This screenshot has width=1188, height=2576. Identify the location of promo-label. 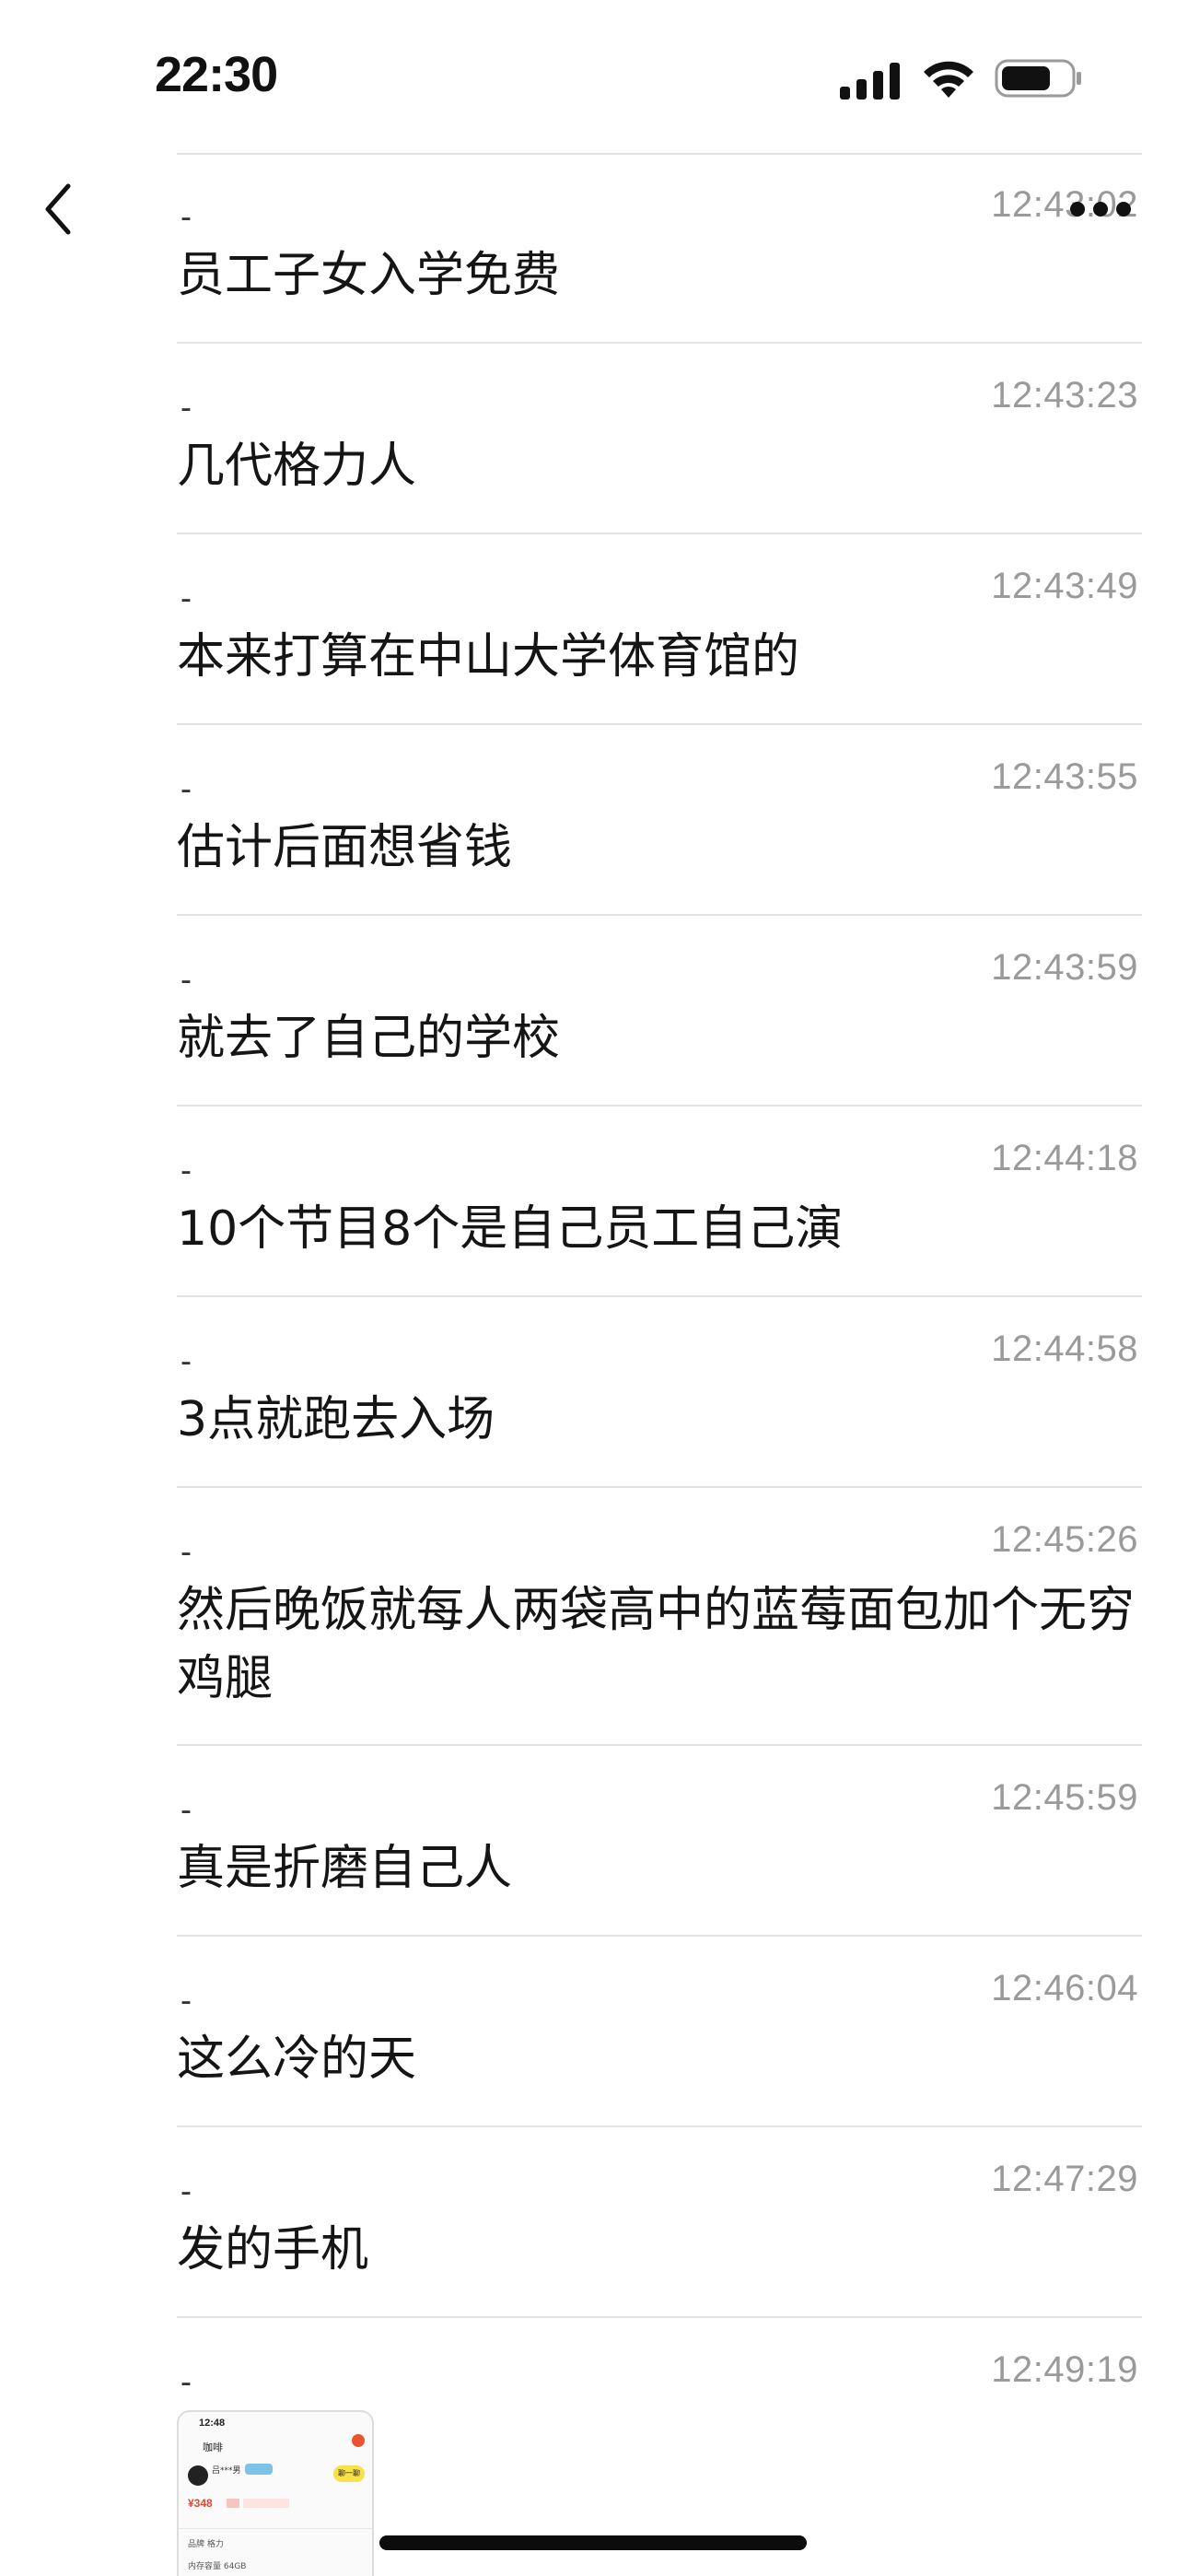
(266, 2503).